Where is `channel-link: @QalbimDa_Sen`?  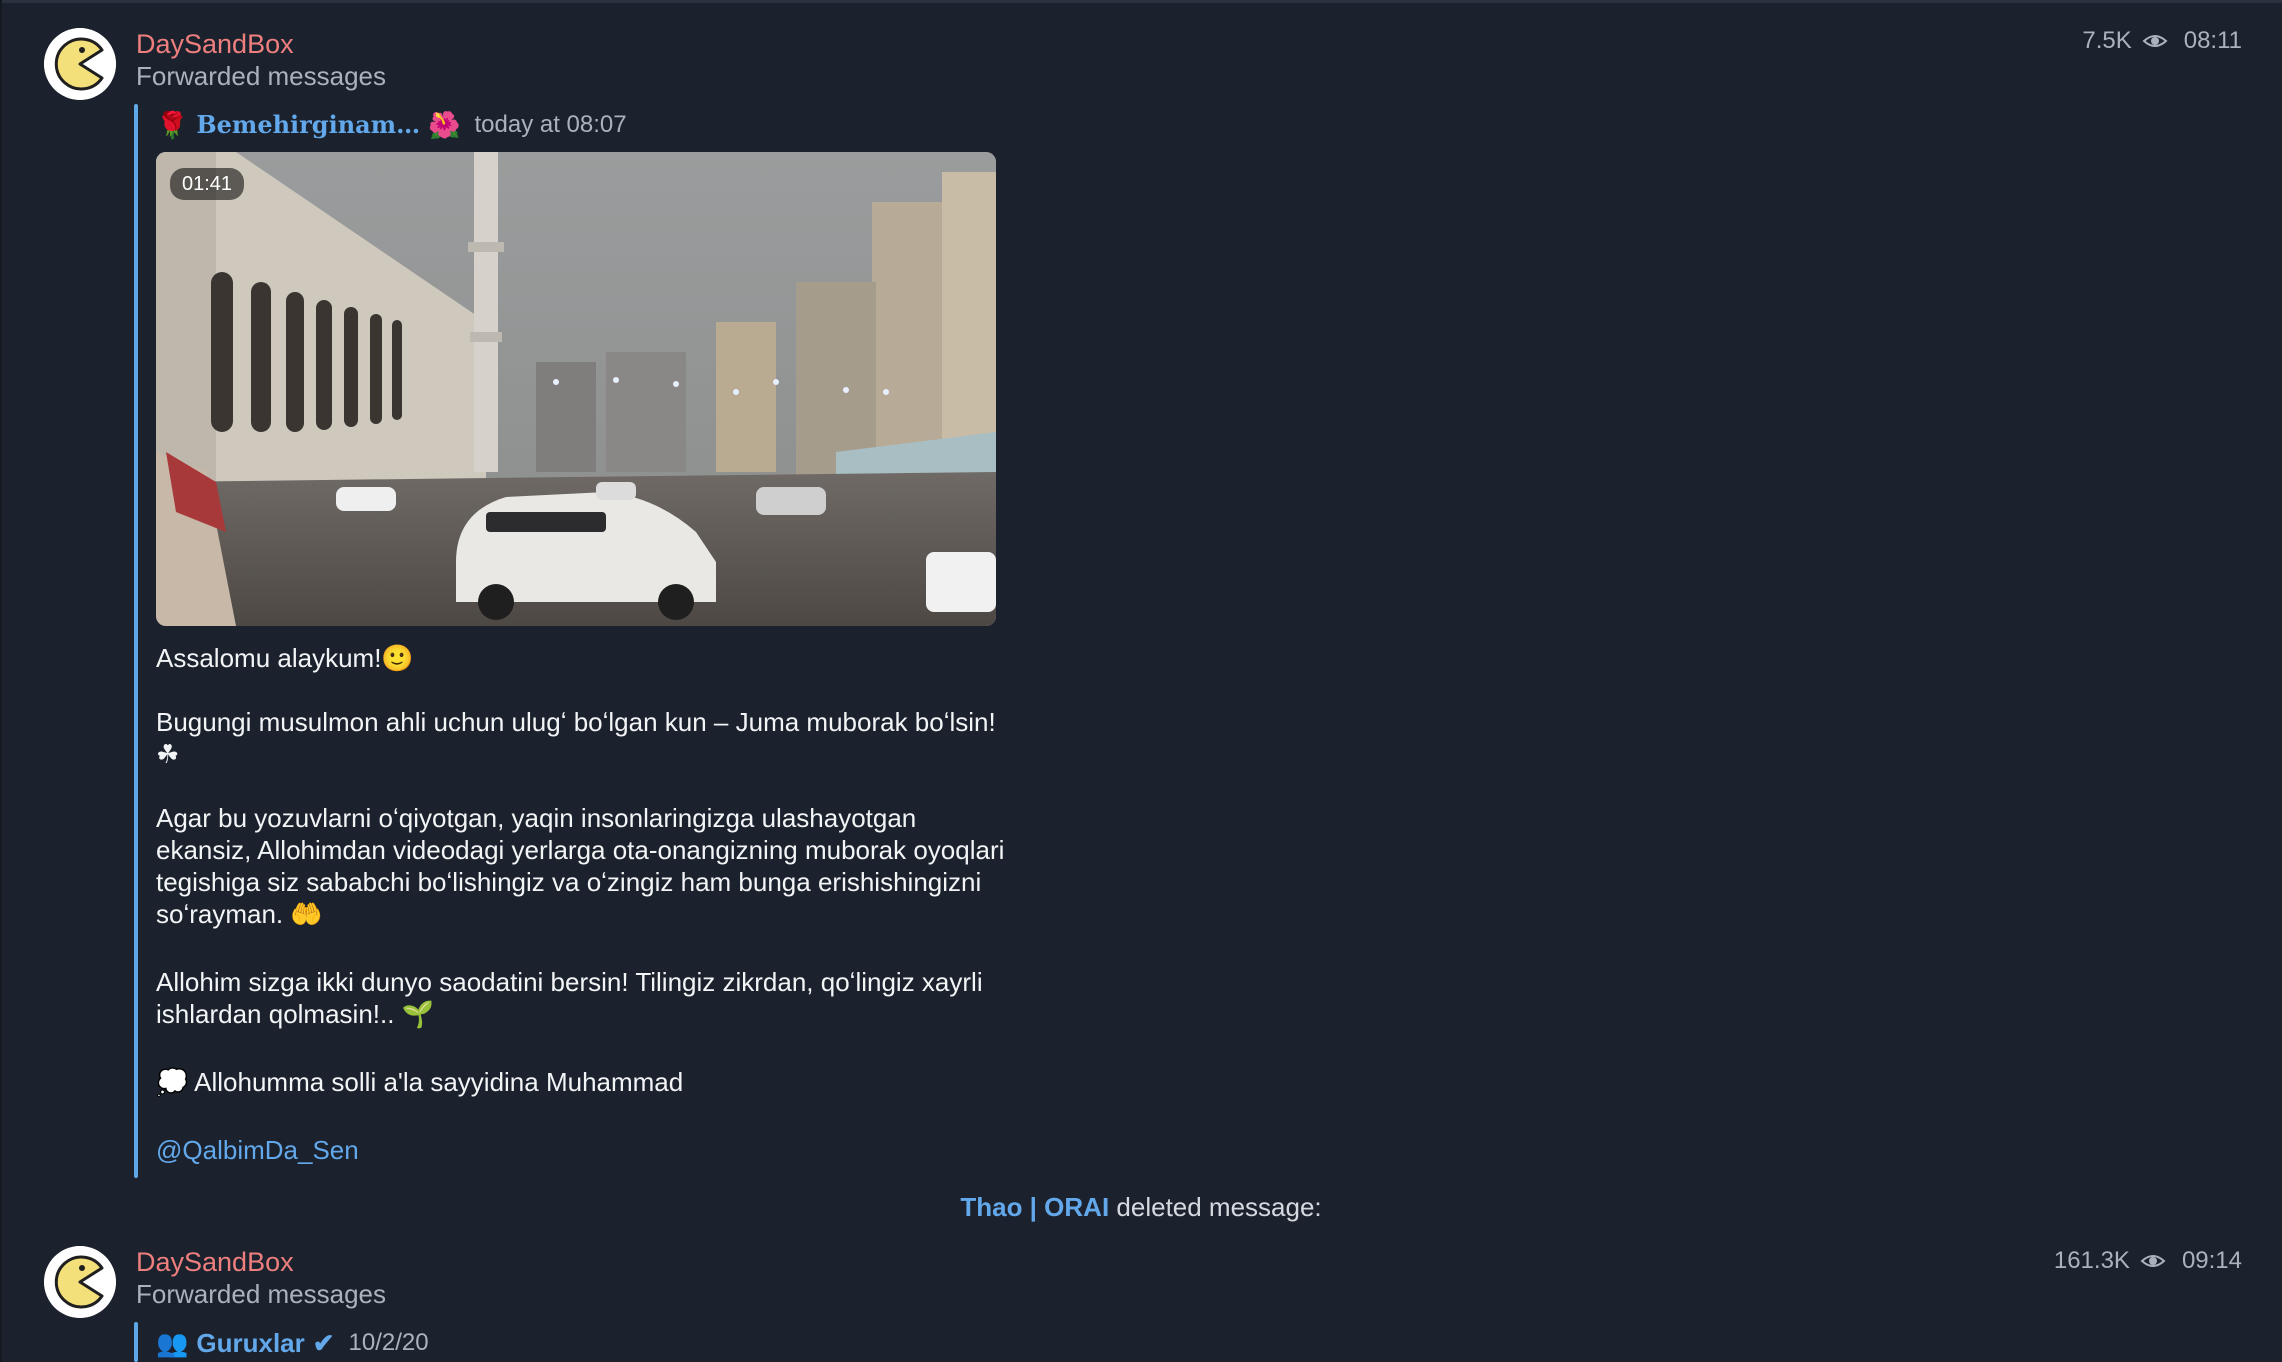
channel-link: @QalbimDa_Sen is located at coordinates (257, 1150).